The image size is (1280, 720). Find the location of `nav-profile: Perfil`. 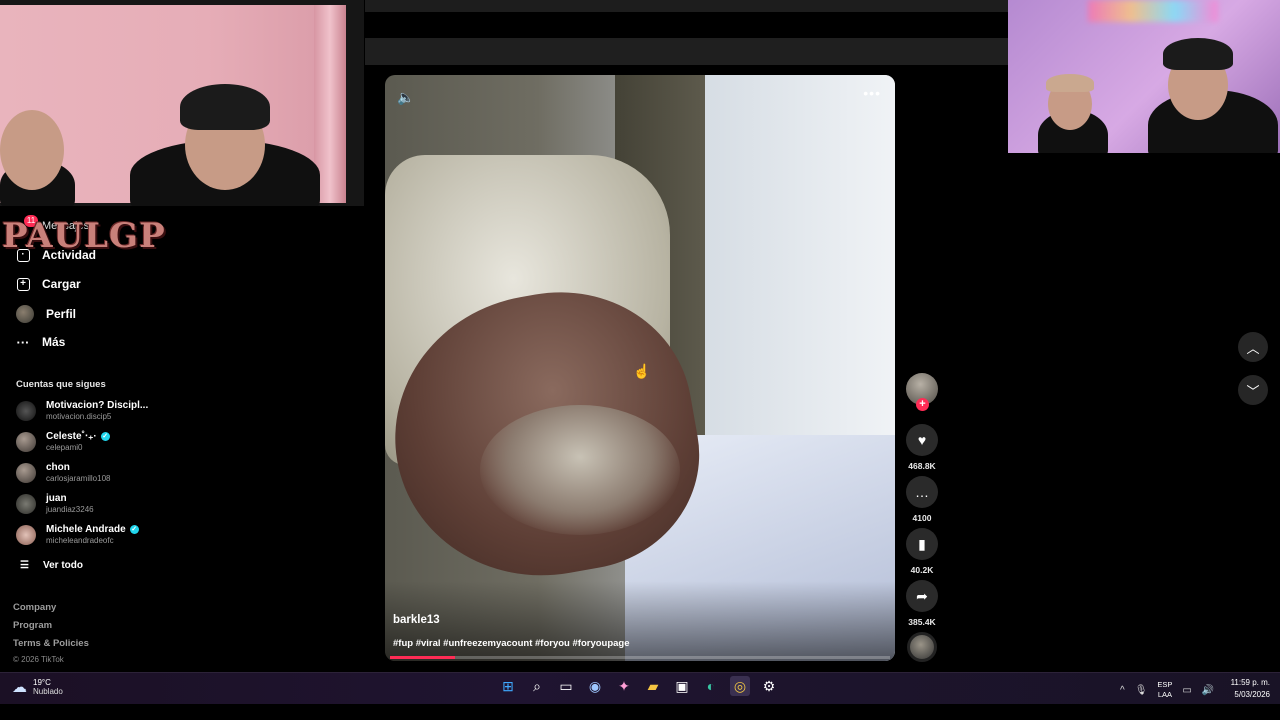

nav-profile: Perfil is located at coordinates (46, 314).